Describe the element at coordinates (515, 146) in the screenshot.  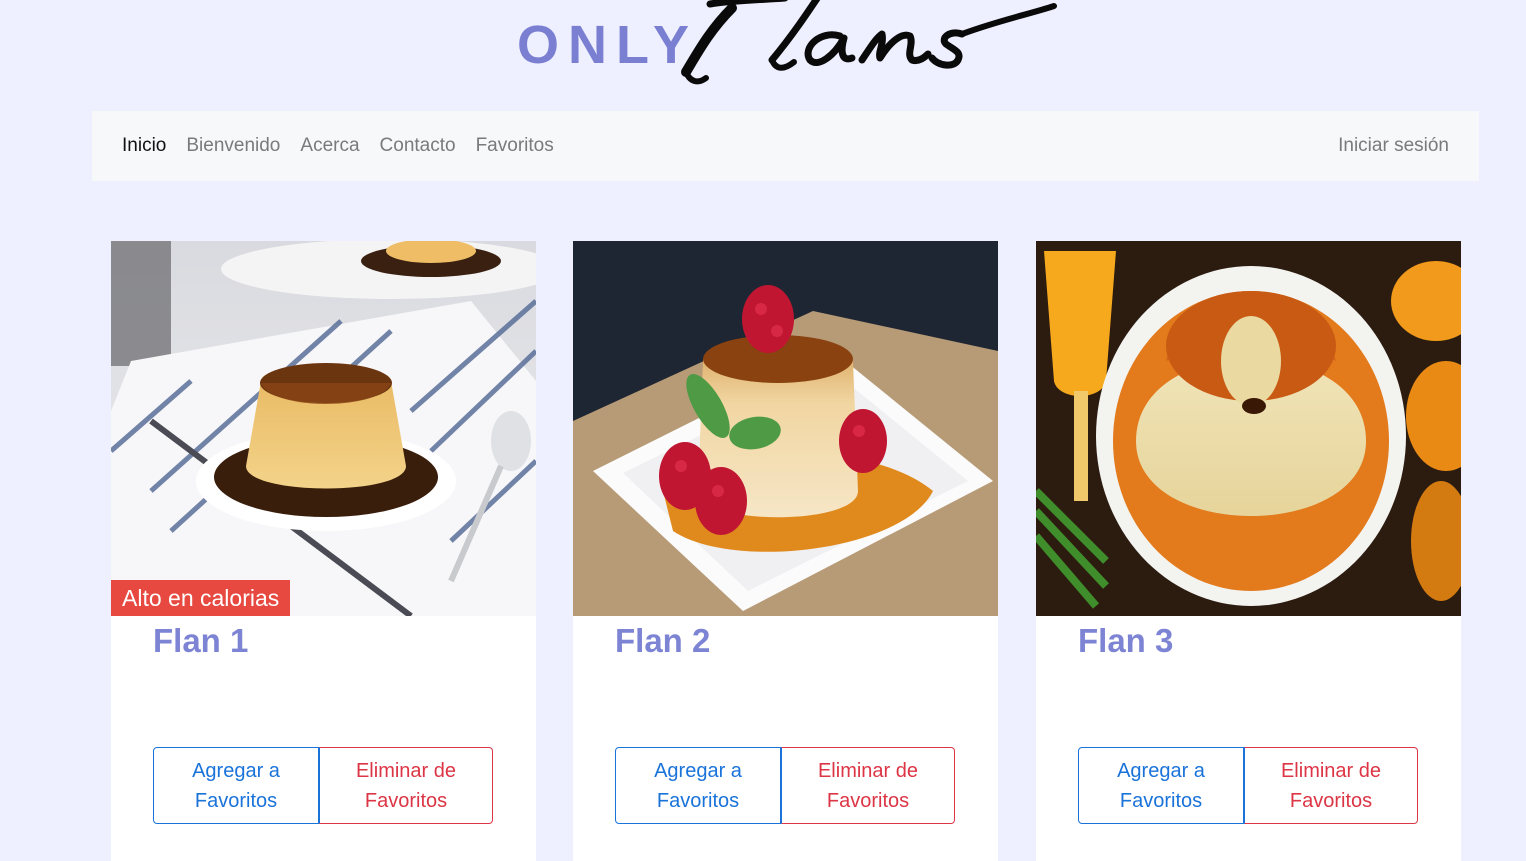
I see `nav-link-favoritos: Favoritos` at that location.